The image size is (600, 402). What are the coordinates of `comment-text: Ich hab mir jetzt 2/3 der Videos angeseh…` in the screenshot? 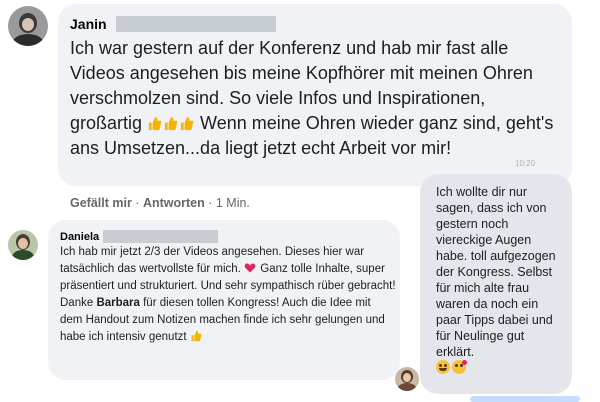 It's located at (228, 294).